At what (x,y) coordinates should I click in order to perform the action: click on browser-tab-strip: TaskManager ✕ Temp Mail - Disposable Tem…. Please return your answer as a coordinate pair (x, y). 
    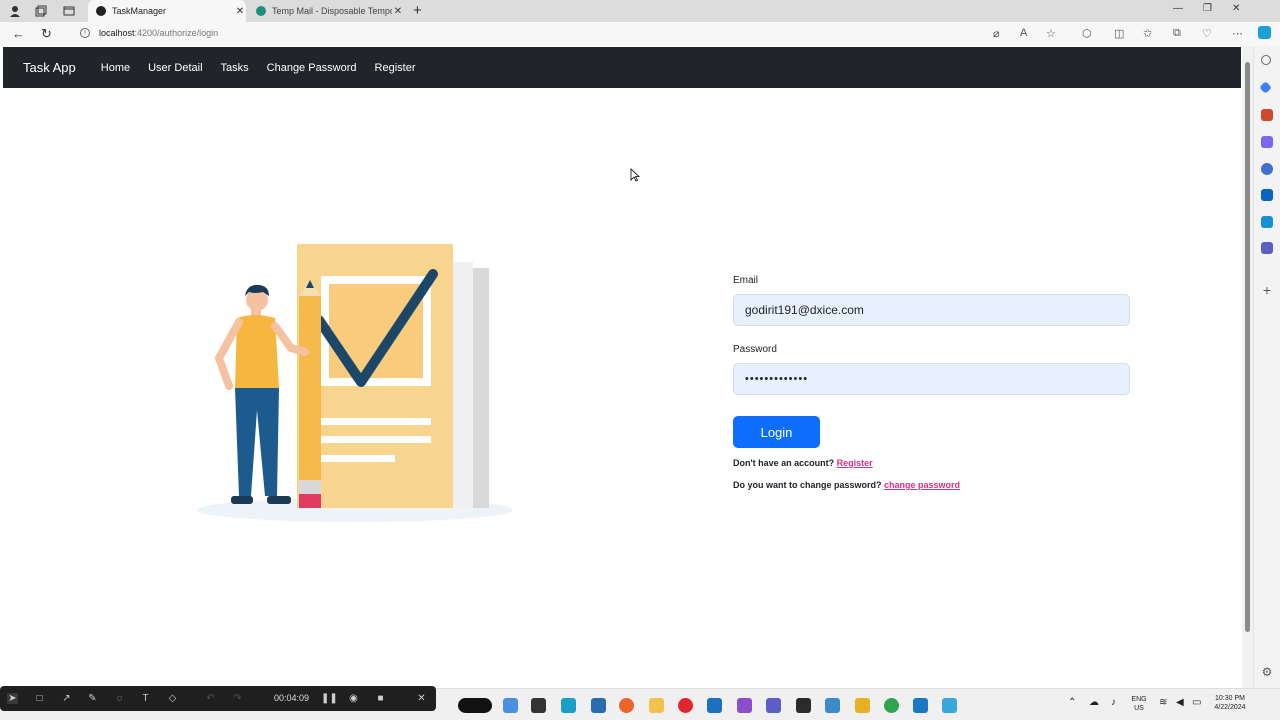
    Looking at the image, I should click on (640, 11).